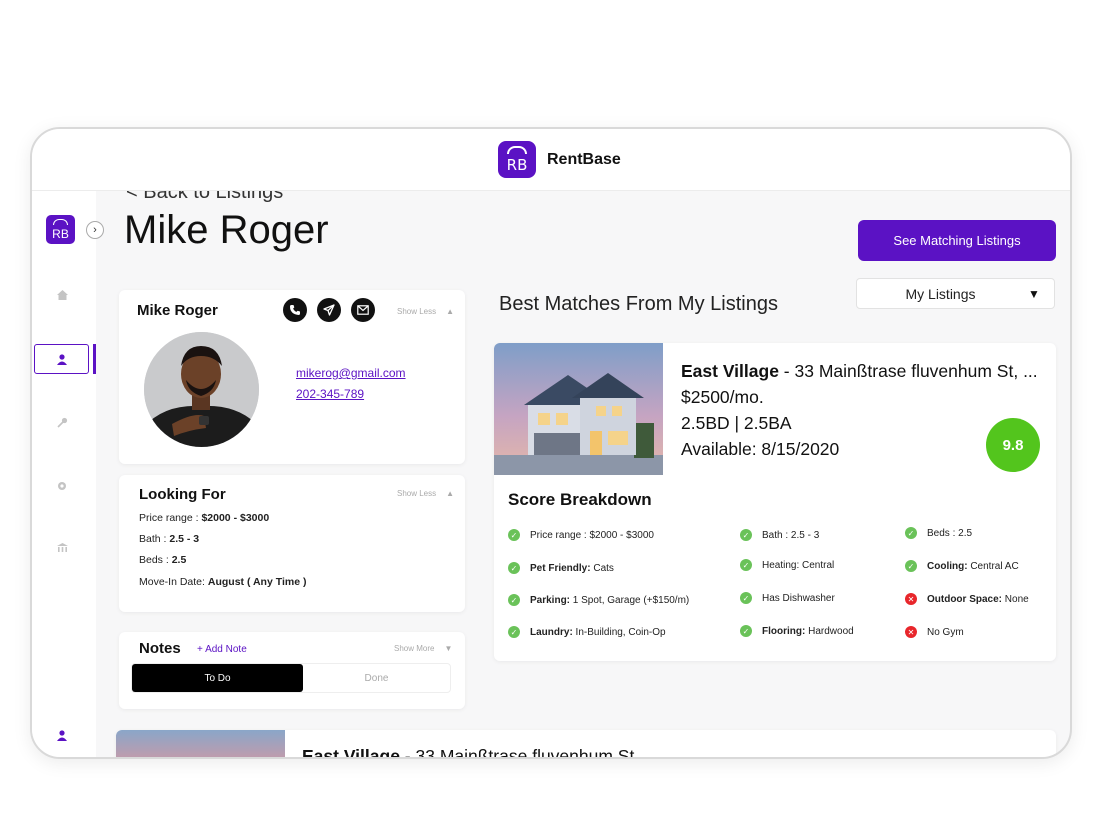 The width and height of the screenshot is (1104, 813). Describe the element at coordinates (160, 648) in the screenshot. I see `notes-title: Notes` at that location.